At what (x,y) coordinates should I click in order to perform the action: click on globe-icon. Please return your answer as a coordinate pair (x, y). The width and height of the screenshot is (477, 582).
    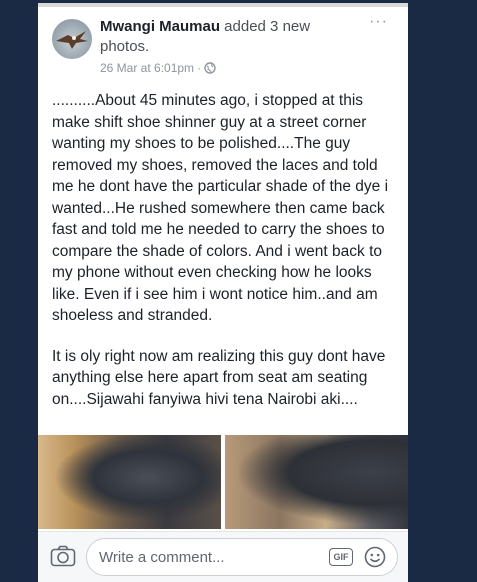
    Looking at the image, I should click on (210, 68).